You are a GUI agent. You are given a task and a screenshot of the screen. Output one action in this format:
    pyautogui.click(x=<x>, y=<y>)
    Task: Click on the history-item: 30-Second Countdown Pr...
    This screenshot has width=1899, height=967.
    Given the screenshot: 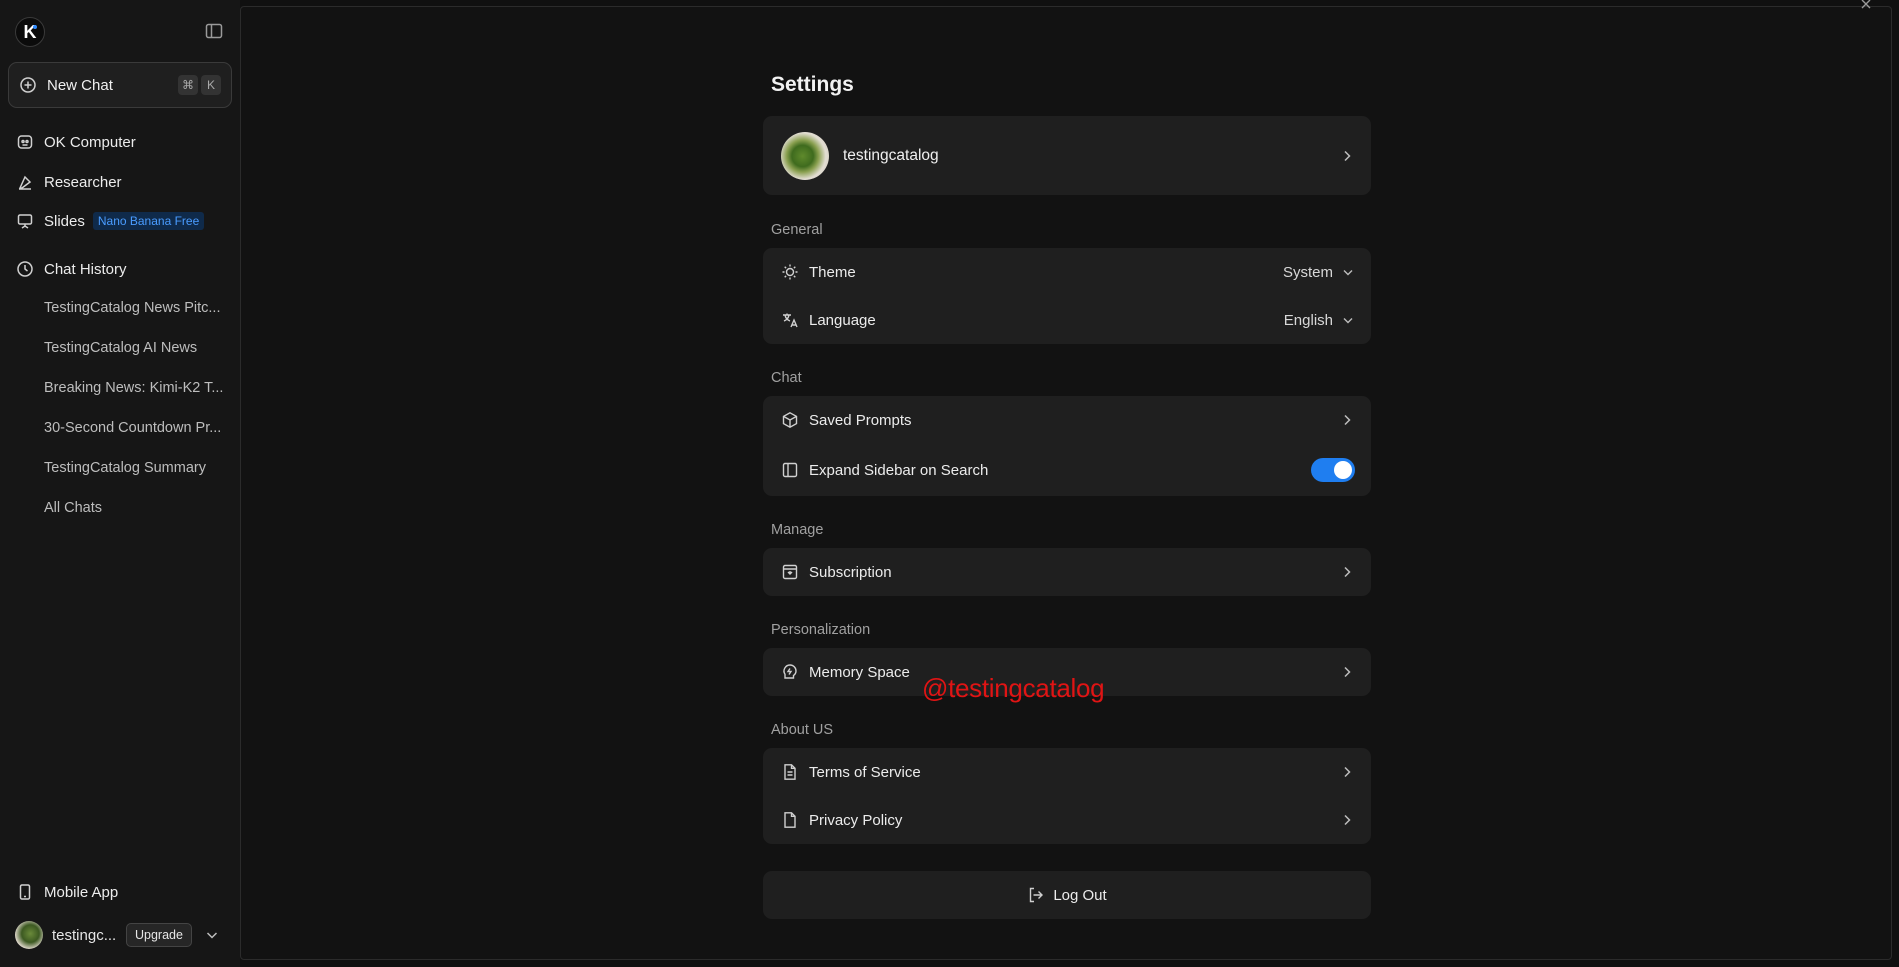 What is the action you would take?
    pyautogui.click(x=137, y=428)
    